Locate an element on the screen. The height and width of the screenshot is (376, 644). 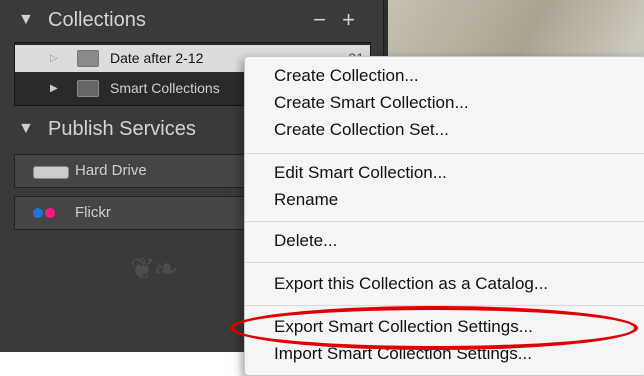
publish-services-title: Publish Services is located at coordinates (122, 129).